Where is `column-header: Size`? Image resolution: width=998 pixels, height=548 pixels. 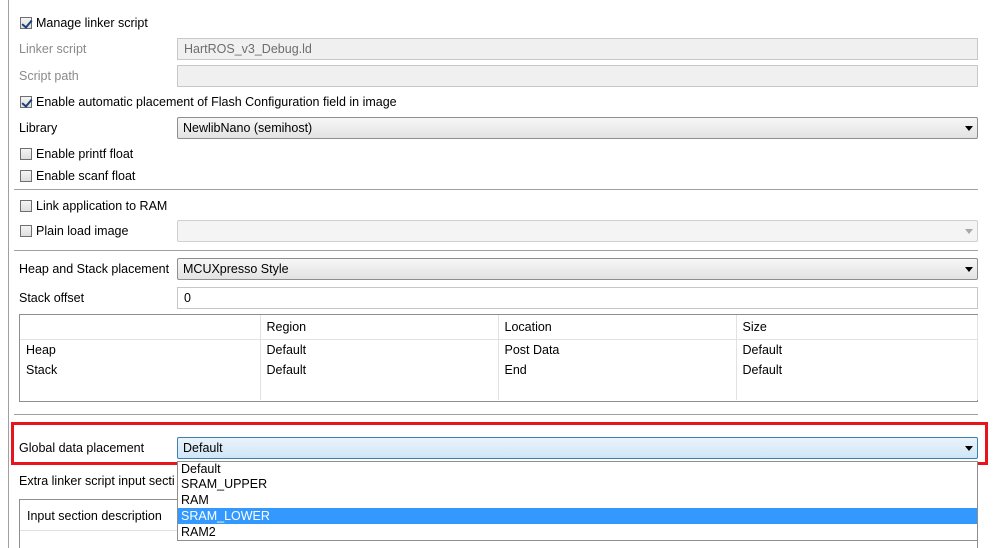 column-header: Size is located at coordinates (857, 327).